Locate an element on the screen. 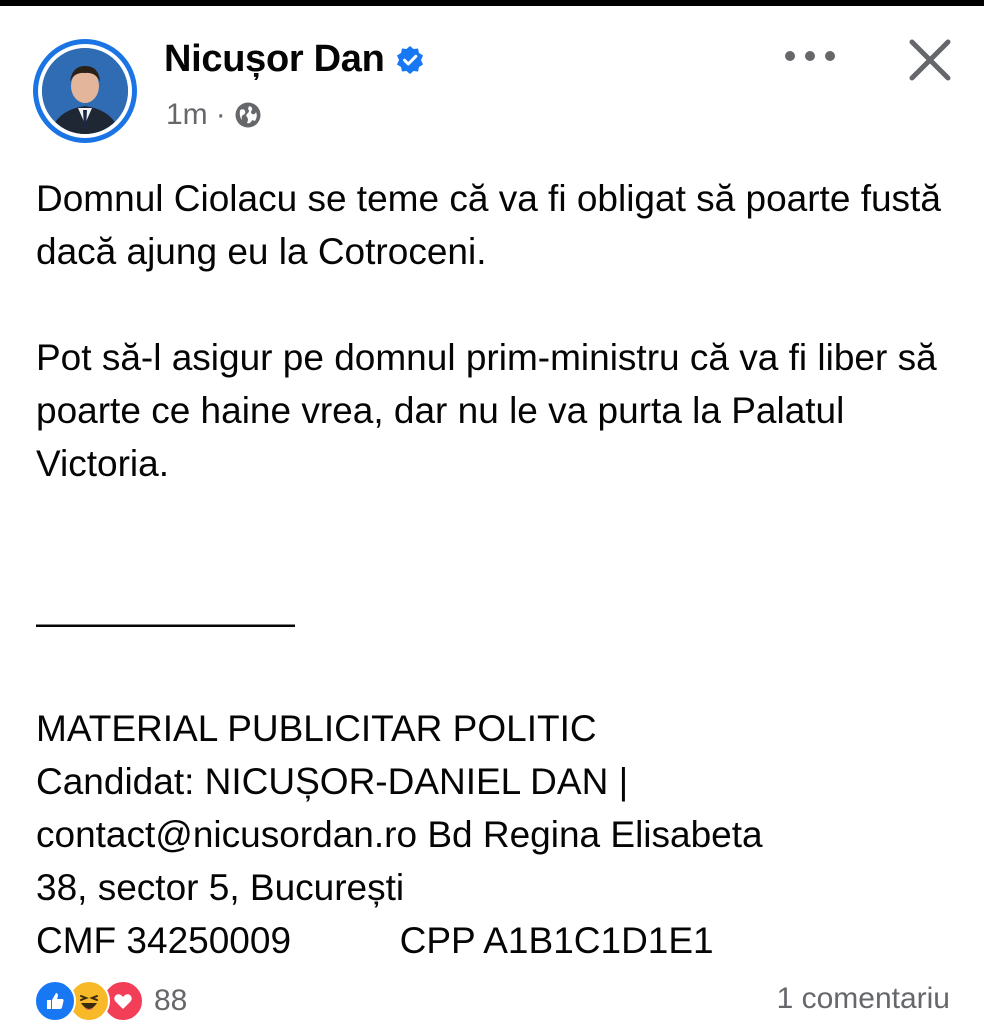 The width and height of the screenshot is (984, 1024). profile-photo is located at coordinates (85, 91).